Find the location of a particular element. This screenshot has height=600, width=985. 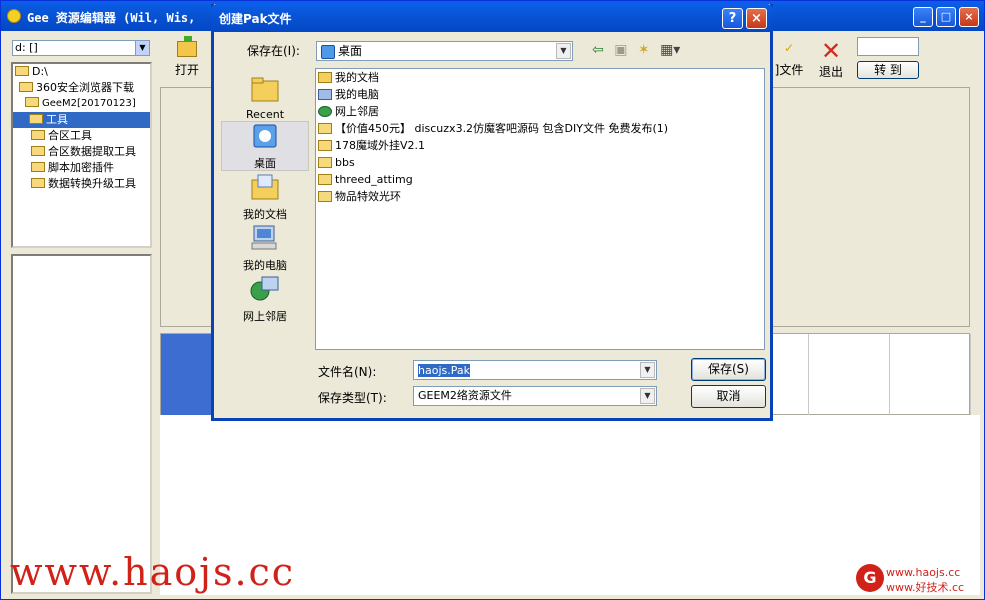

filename-value: haojs.Pak is located at coordinates (444, 370).